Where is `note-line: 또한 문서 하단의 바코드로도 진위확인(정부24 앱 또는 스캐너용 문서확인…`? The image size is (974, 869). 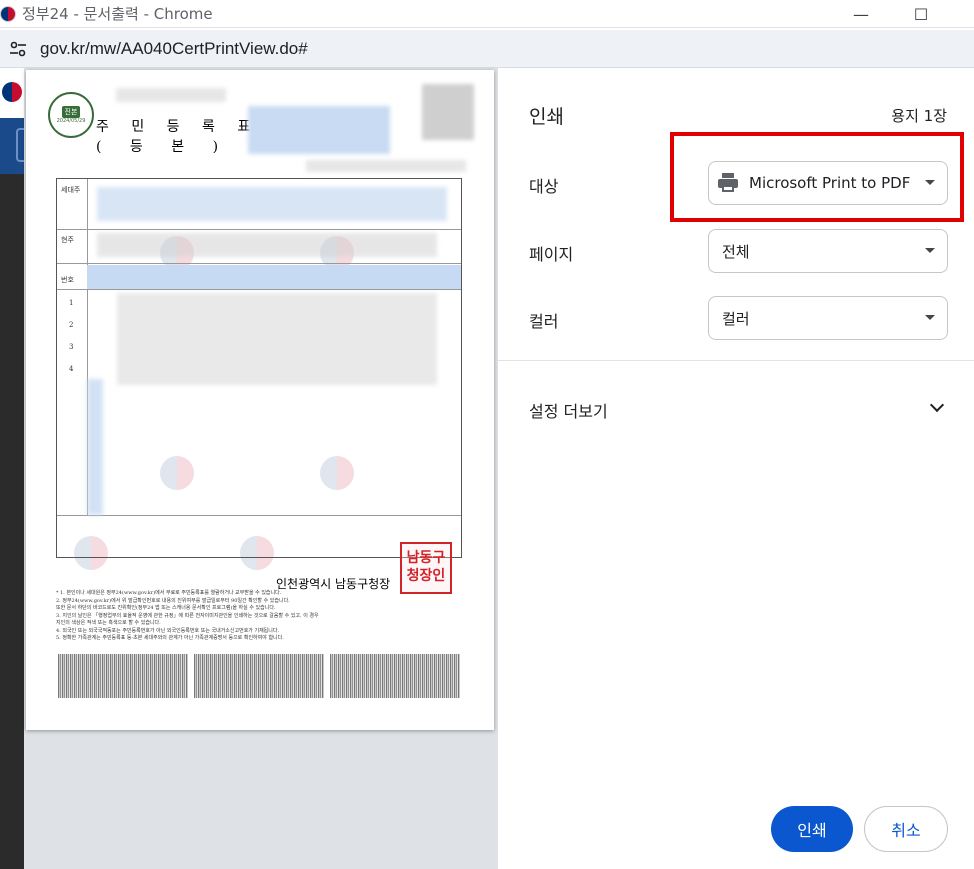 note-line: 또한 문서 하단의 바코드로도 진위확인(정부24 앱 또는 스캐너용 문서확인… is located at coordinates (166, 608).